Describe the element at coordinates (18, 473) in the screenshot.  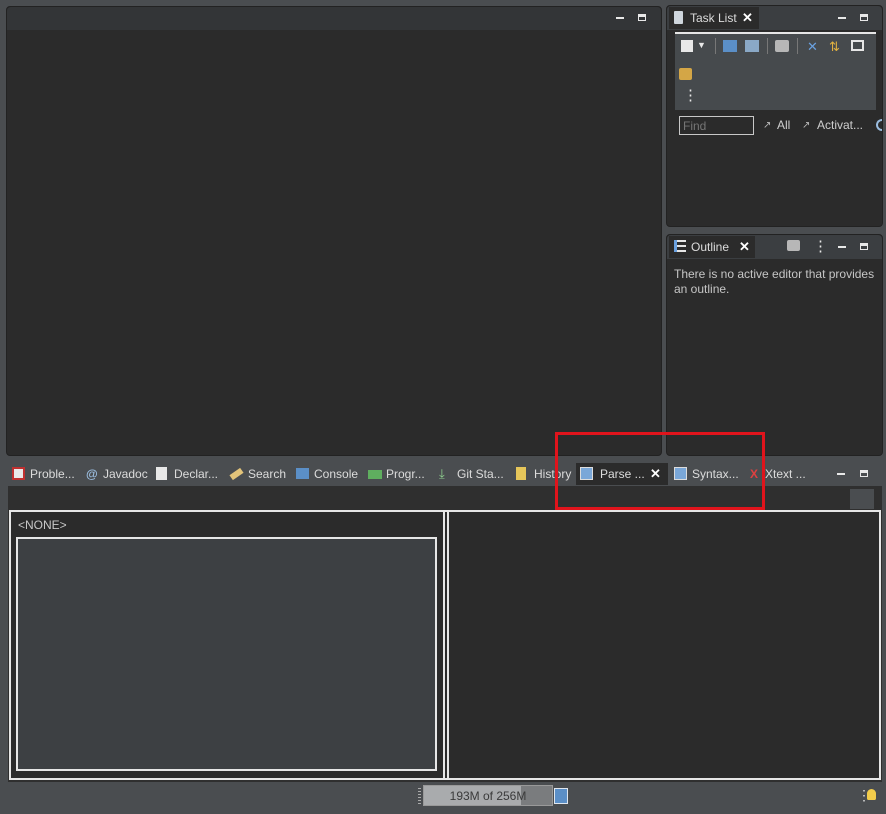
I see `problems-icon` at that location.